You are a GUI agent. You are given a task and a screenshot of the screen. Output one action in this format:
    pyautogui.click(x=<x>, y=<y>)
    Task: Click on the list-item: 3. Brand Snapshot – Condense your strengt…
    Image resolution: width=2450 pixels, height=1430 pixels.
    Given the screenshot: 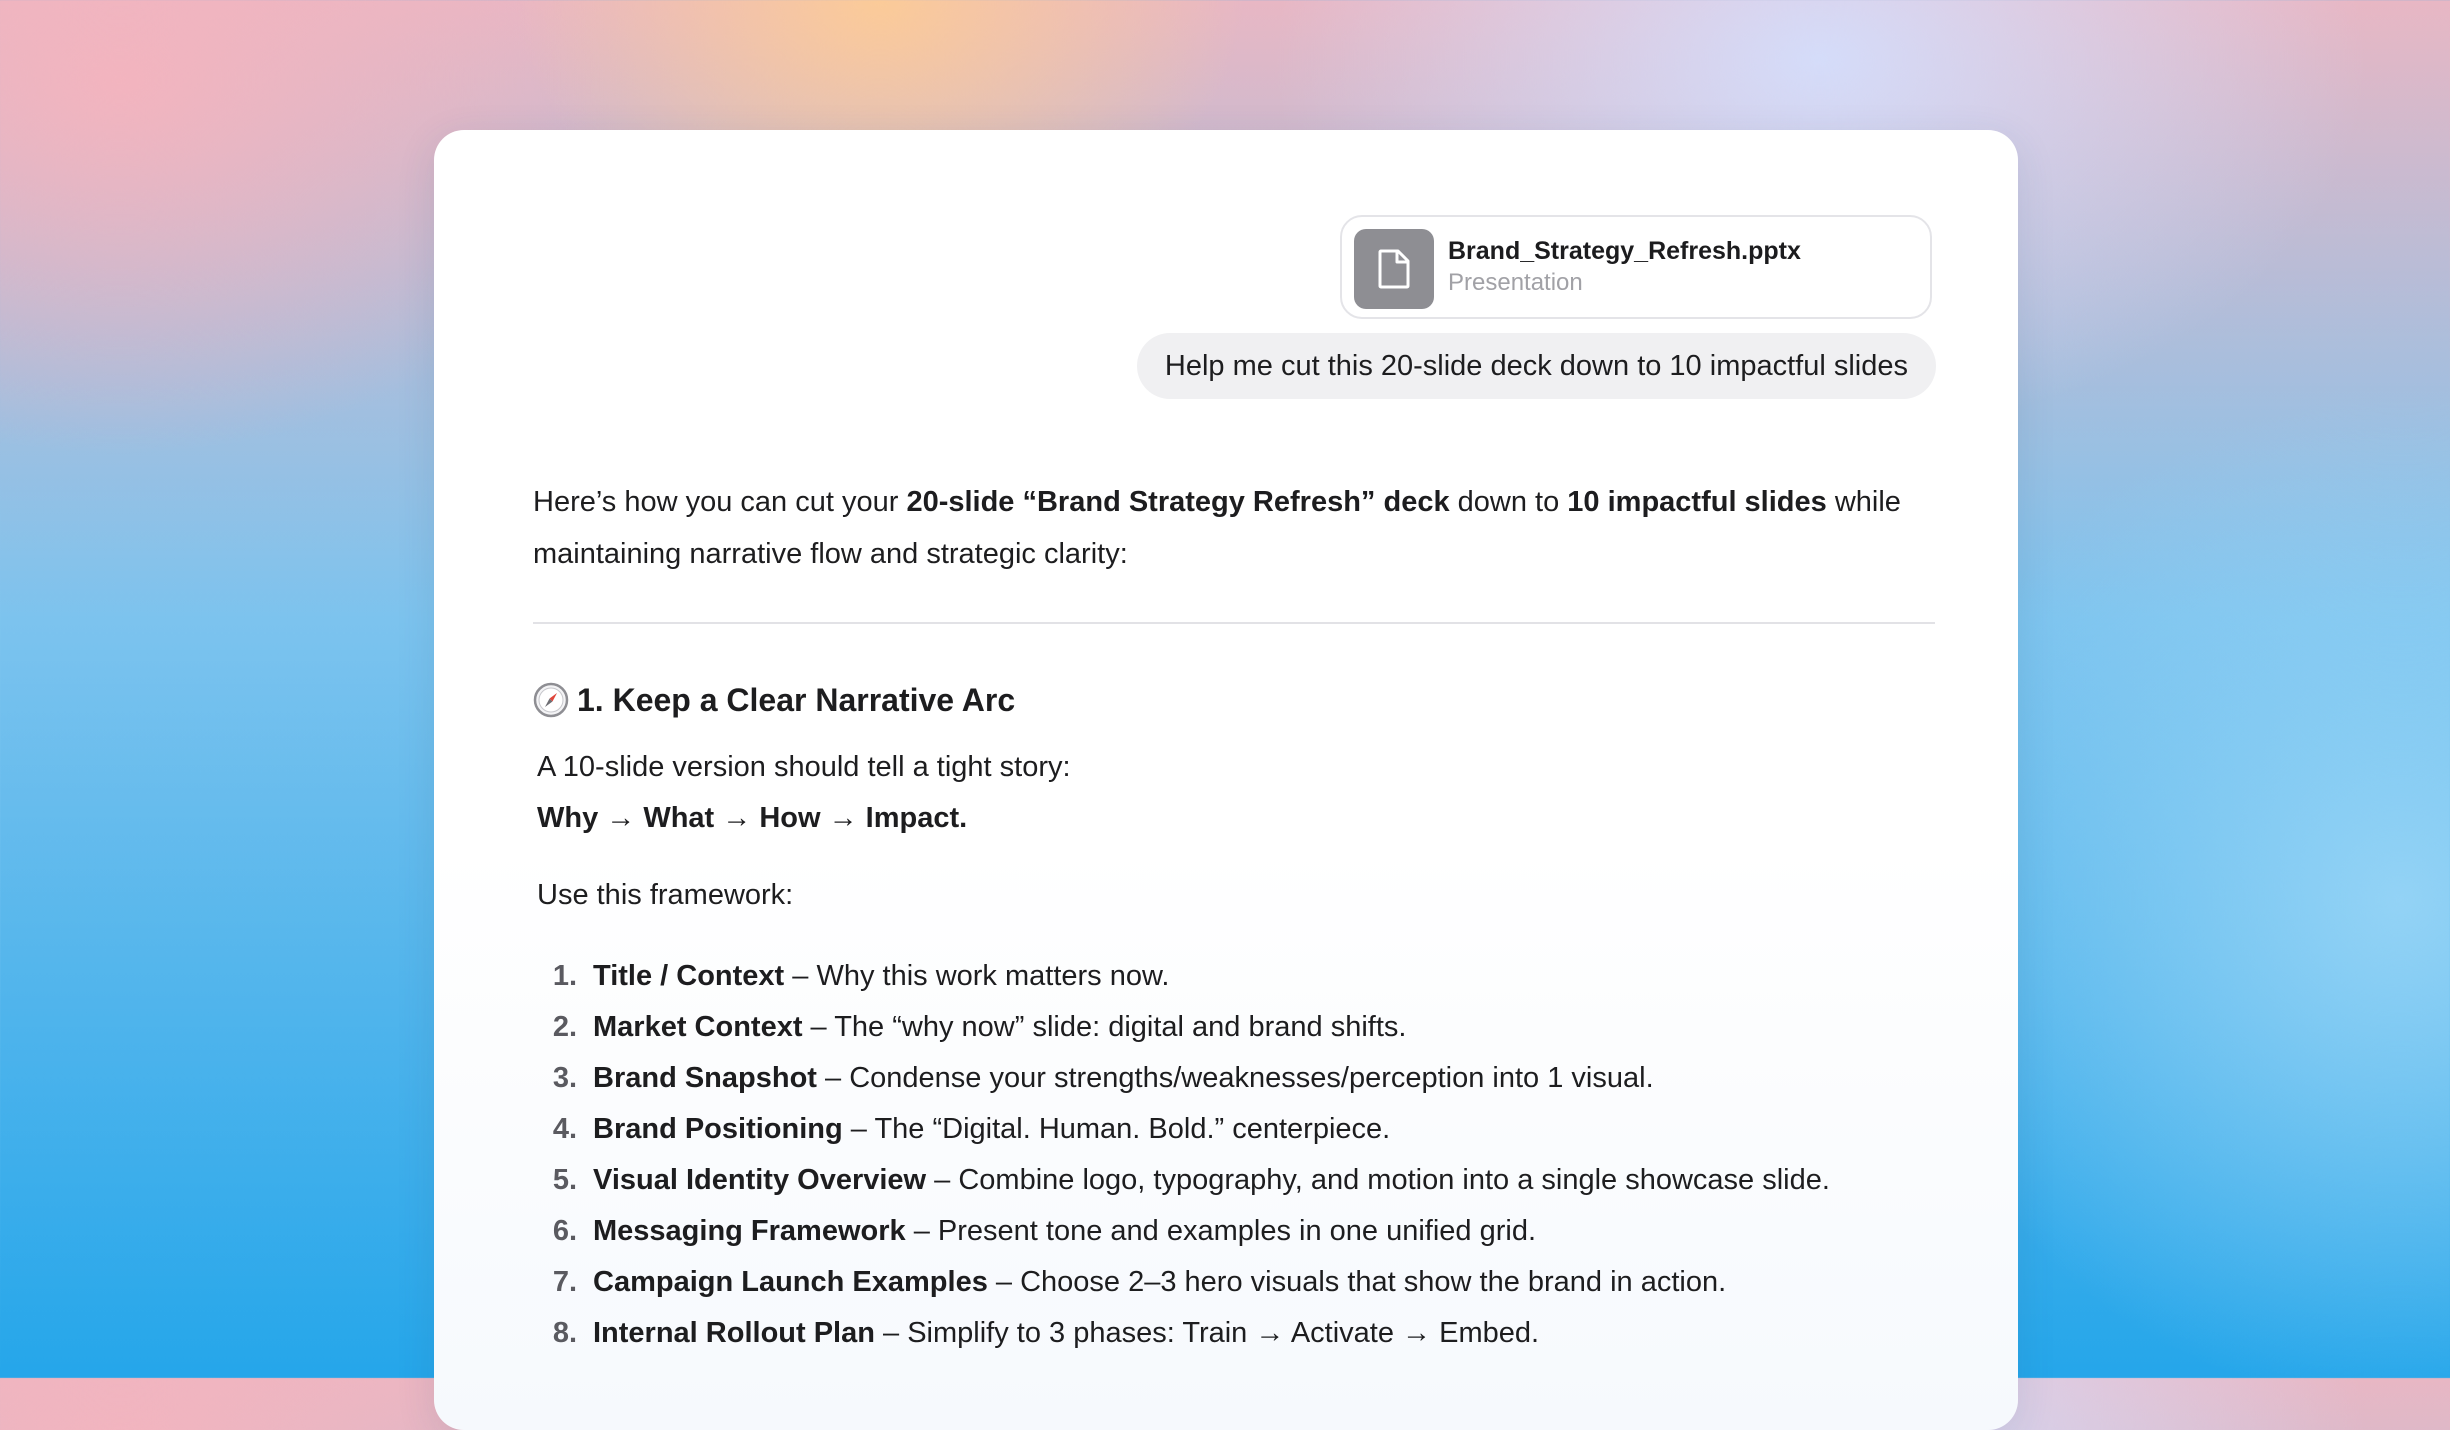 What is the action you would take?
    pyautogui.click(x=1234, y=1078)
    